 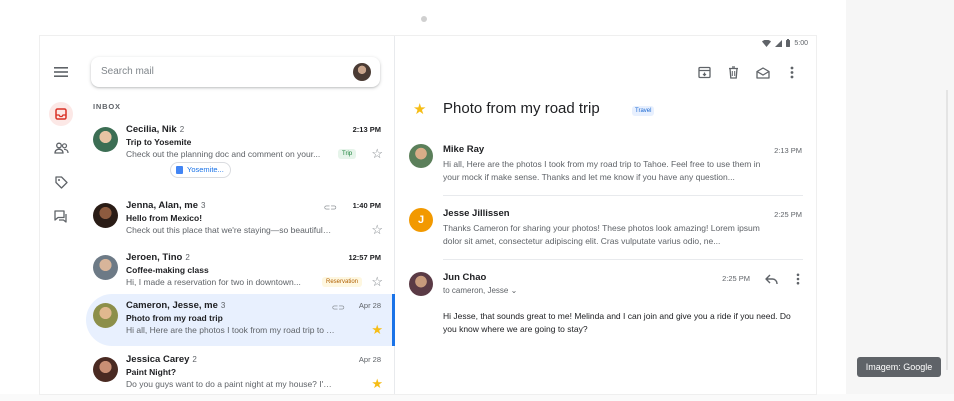 What do you see at coordinates (366, 205) in the screenshot?
I see `thread-time: 1:40 PM` at bounding box center [366, 205].